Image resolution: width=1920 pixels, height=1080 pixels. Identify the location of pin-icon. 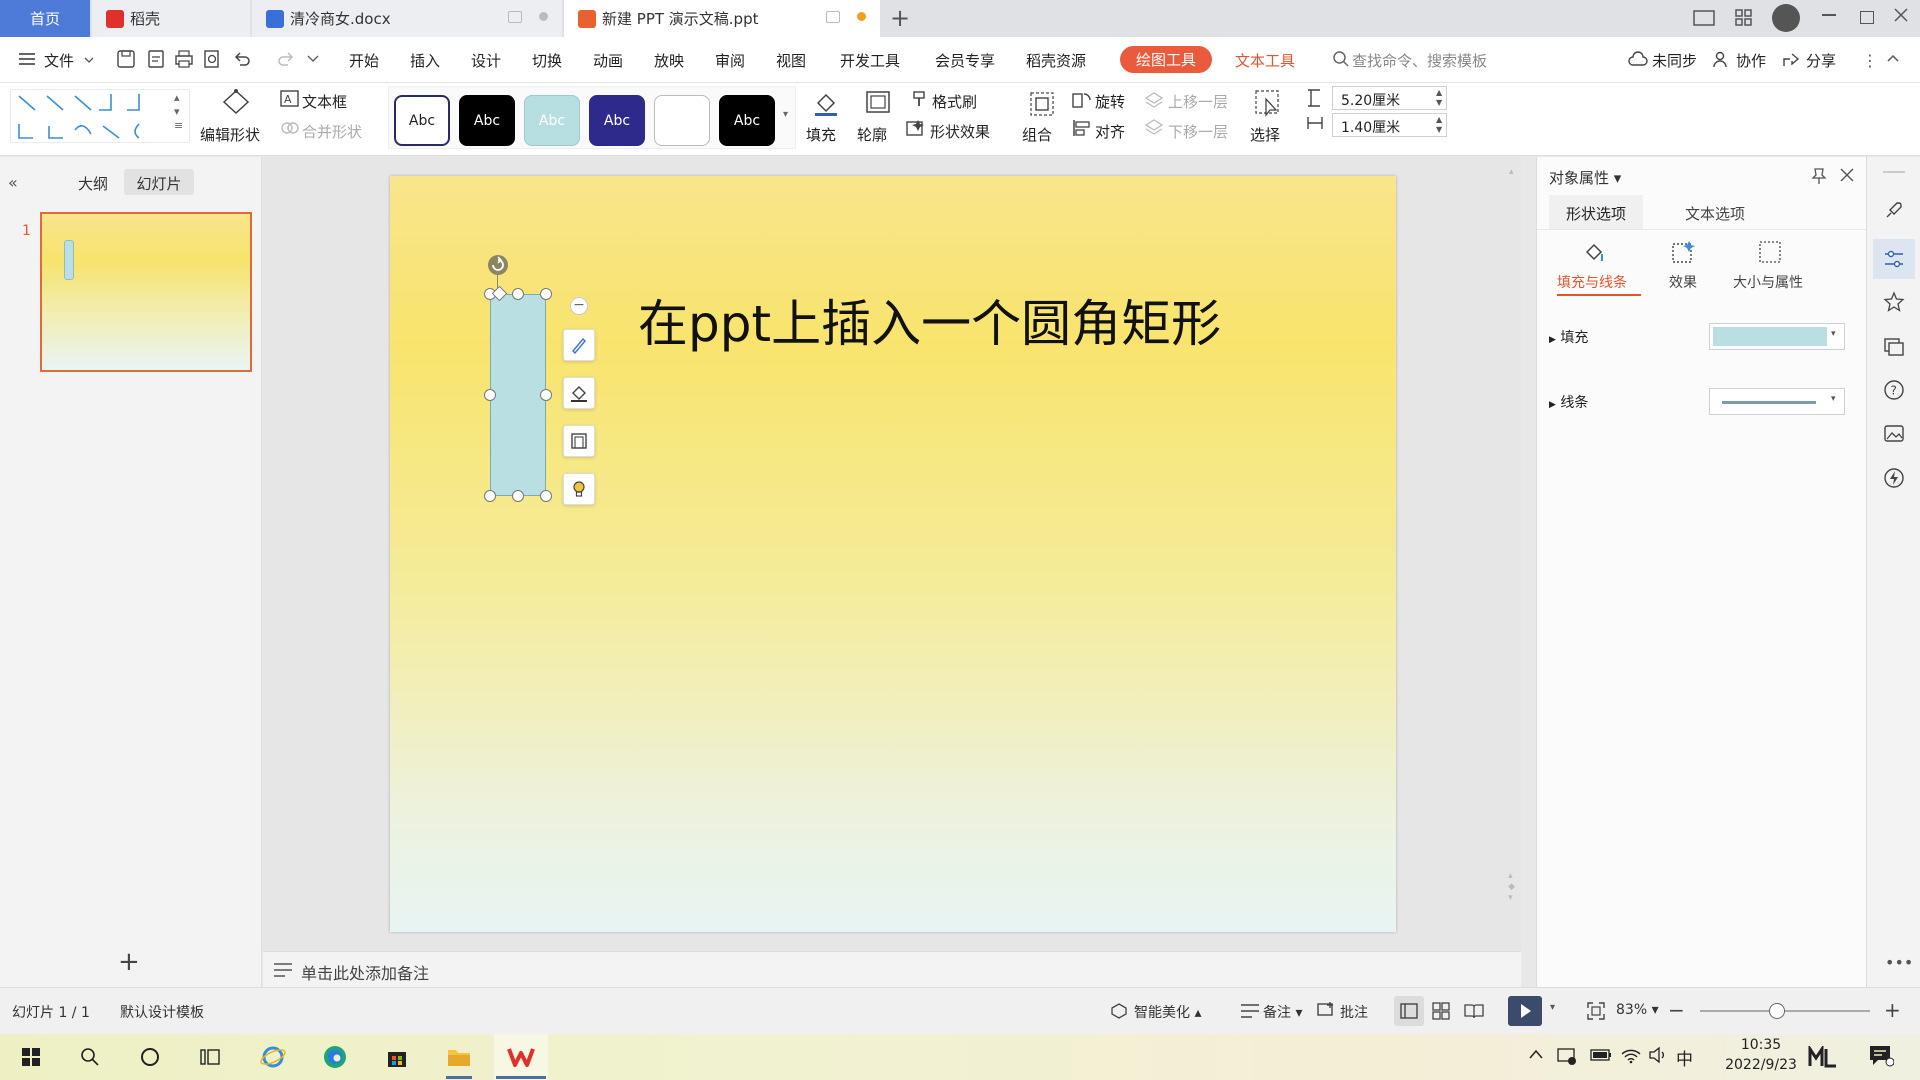
(1819, 176).